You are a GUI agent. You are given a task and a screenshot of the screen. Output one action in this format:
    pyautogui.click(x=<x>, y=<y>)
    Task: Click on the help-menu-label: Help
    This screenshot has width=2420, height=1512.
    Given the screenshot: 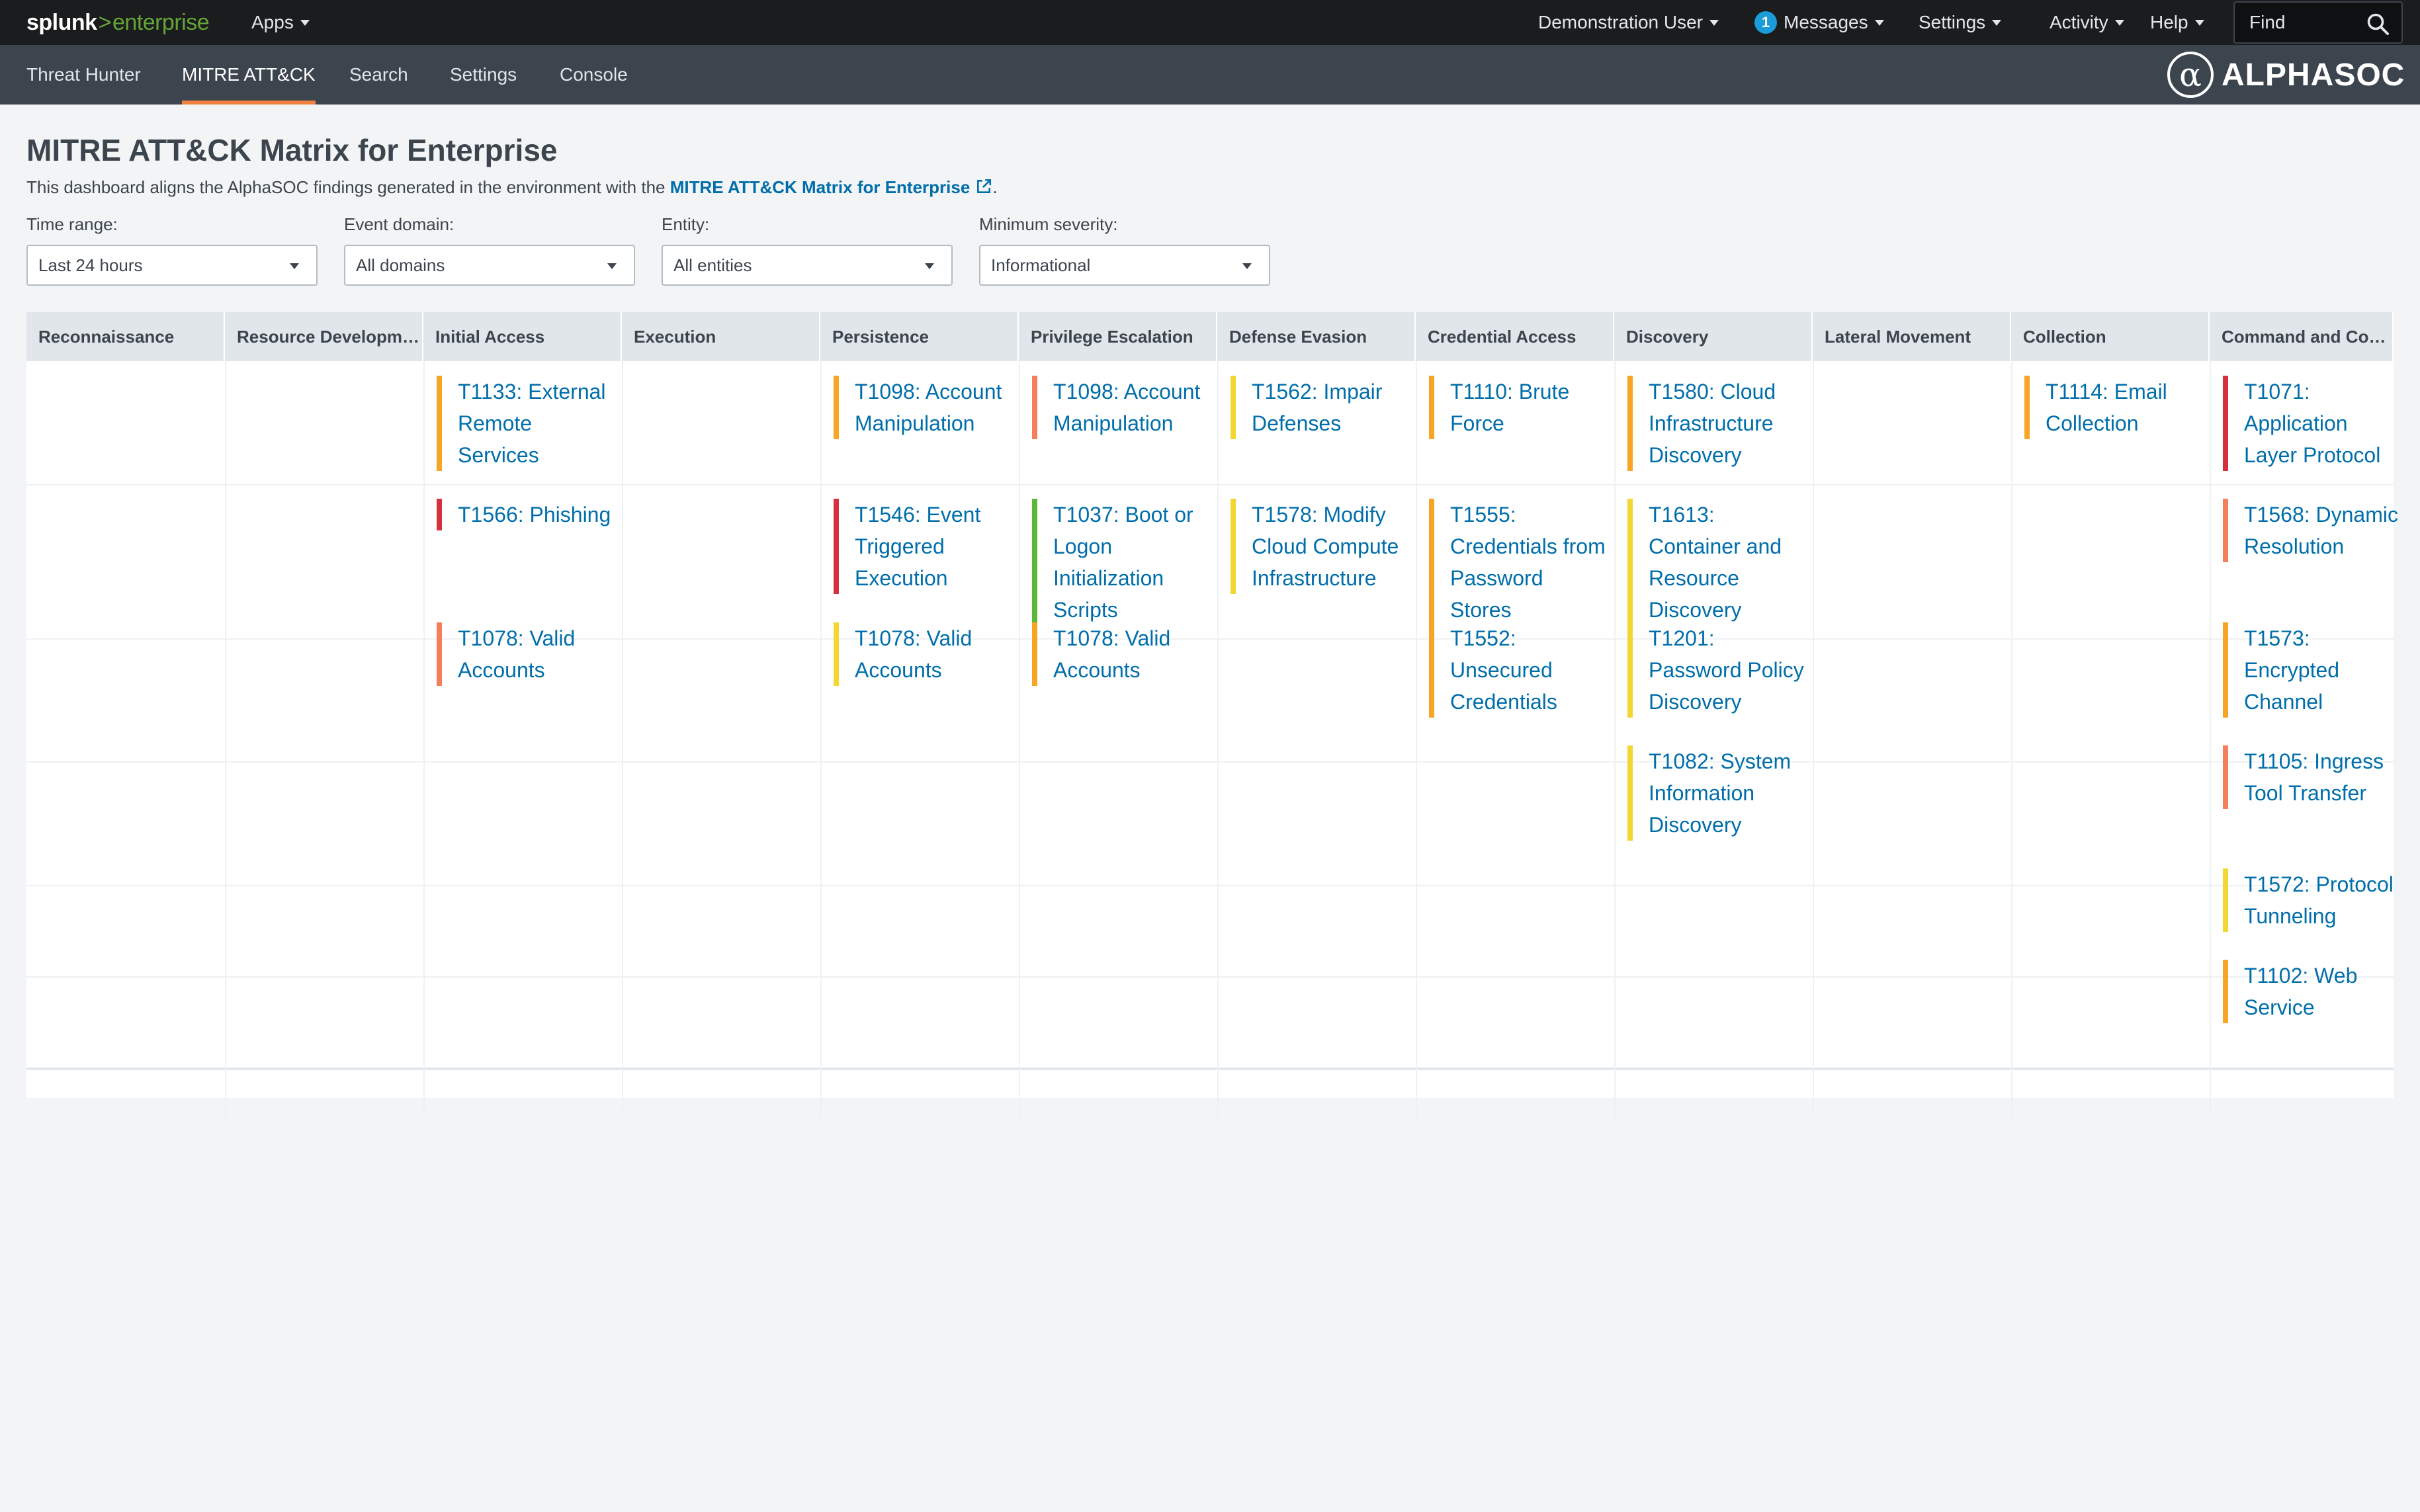 What is the action you would take?
    pyautogui.click(x=2169, y=22)
    